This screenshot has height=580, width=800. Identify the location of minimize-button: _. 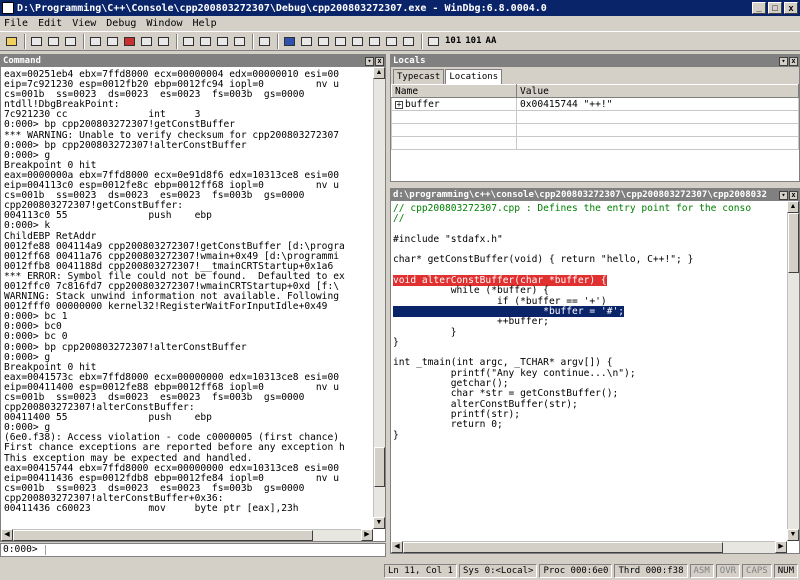
(759, 8).